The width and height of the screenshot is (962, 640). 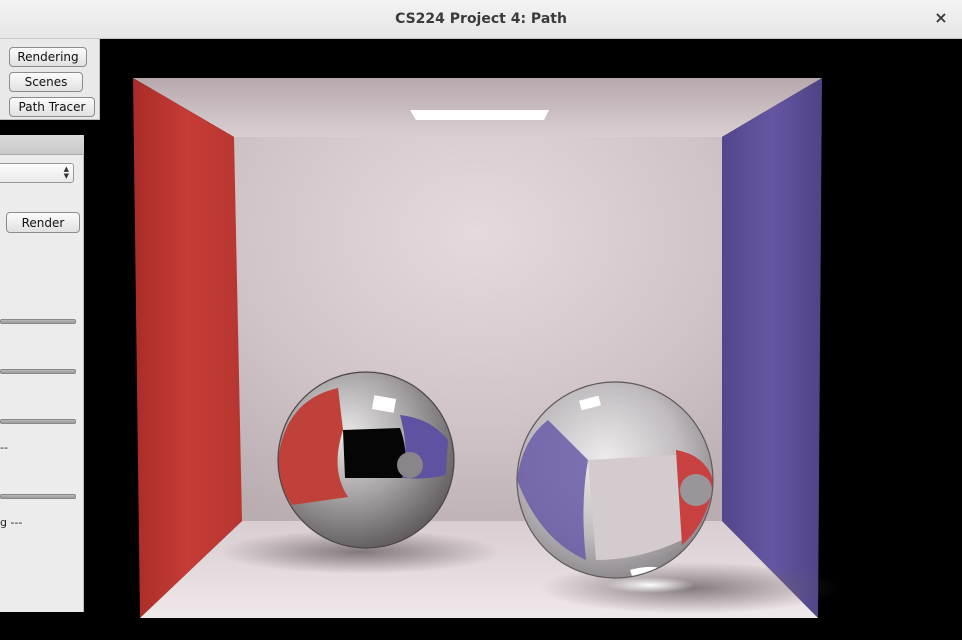 What do you see at coordinates (479, 115) in the screenshot?
I see `ceiling-light` at bounding box center [479, 115].